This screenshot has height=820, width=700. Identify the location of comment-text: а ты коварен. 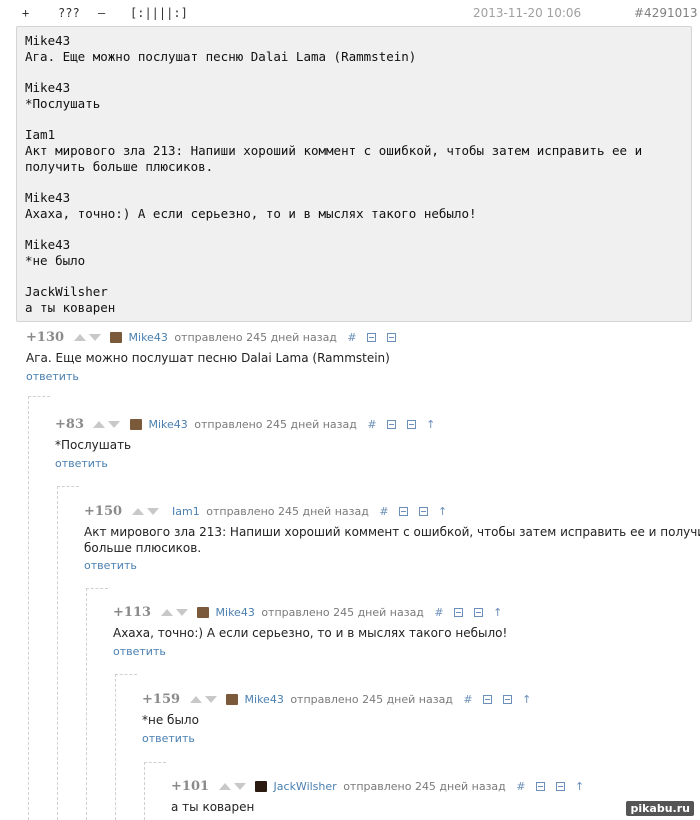
(213, 807).